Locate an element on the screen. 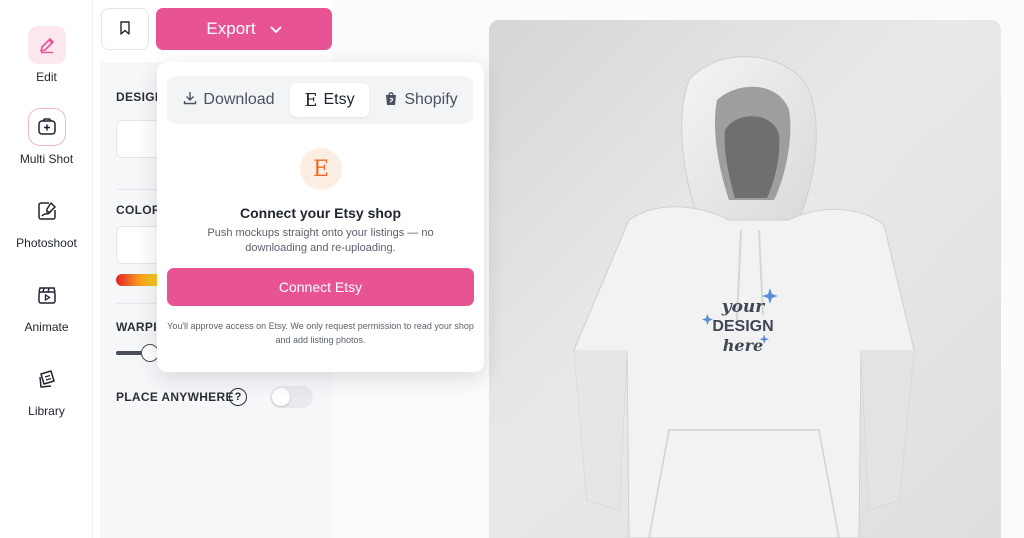 This screenshot has height=538, width=1024. sidebar-item-edit: Edit is located at coordinates (46, 55).